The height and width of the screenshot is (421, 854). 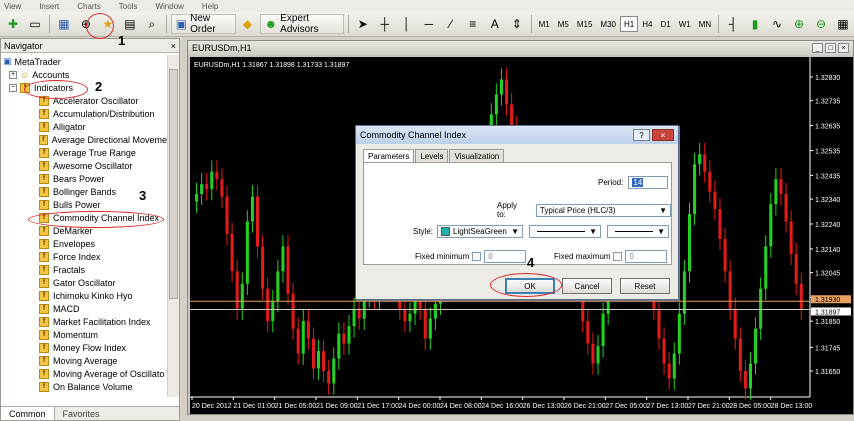 What do you see at coordinates (733, 24) in the screenshot?
I see `bar-chart-button: ┤` at bounding box center [733, 24].